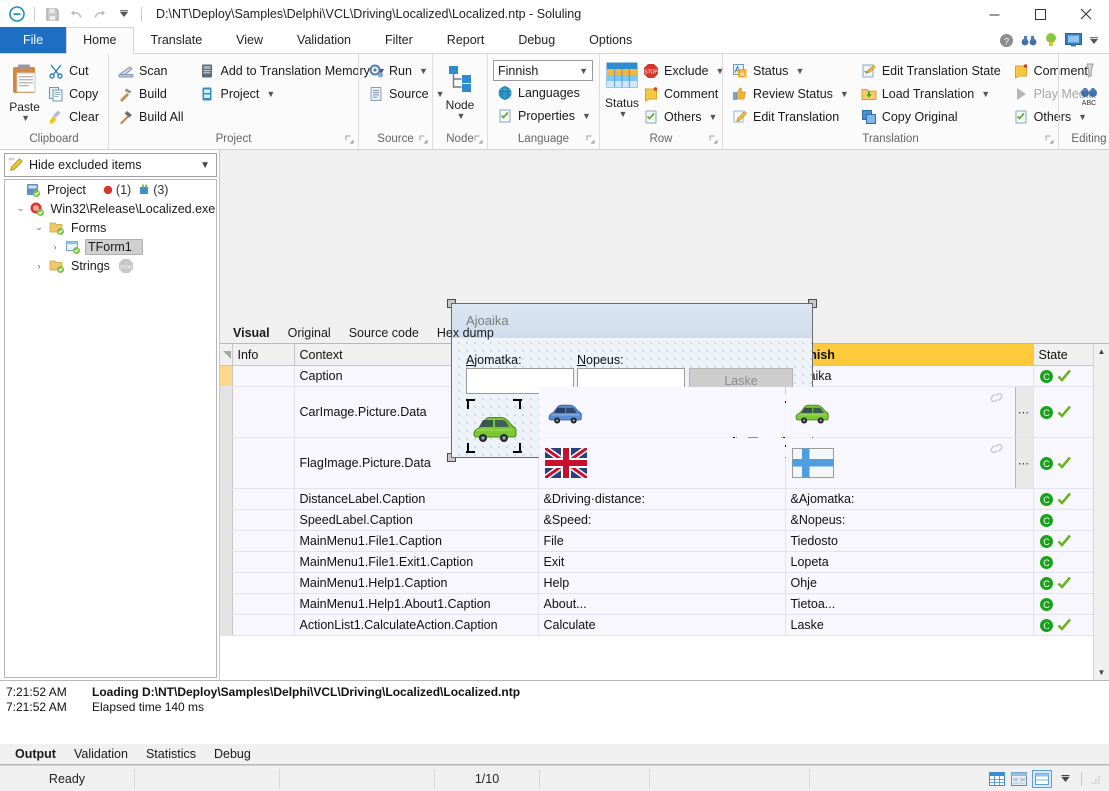 This screenshot has width=1109, height=791. I want to click on translation-status-button: A Status ▼, so click(790, 71).